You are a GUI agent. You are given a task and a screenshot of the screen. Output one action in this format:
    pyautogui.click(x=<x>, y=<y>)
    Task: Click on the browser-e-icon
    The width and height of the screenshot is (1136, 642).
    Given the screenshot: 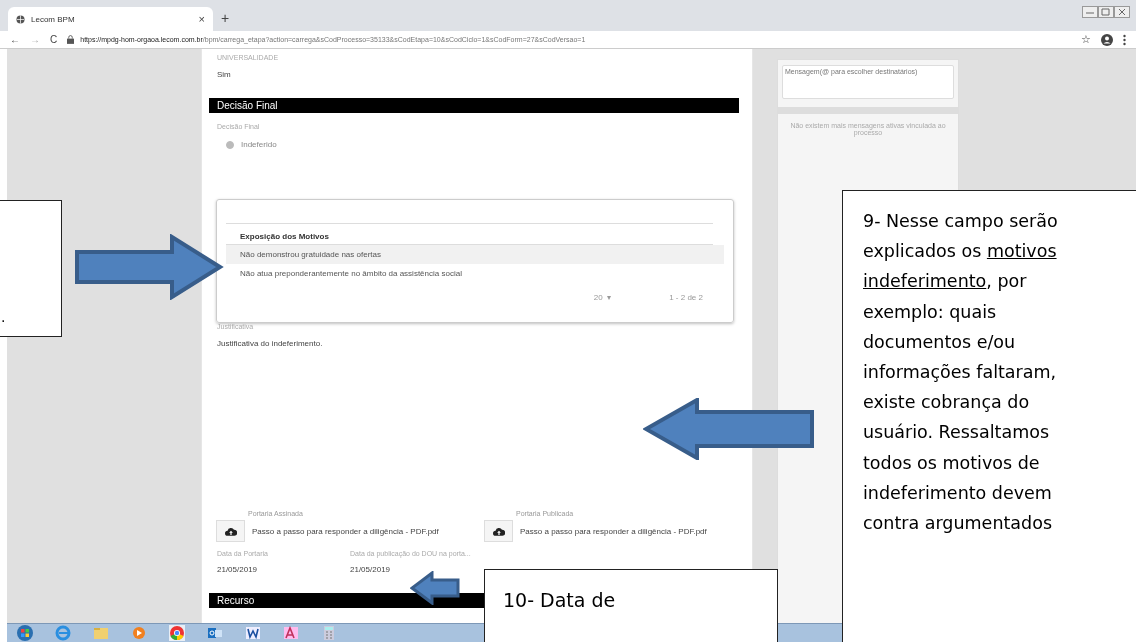 What is the action you would take?
    pyautogui.click(x=63, y=633)
    